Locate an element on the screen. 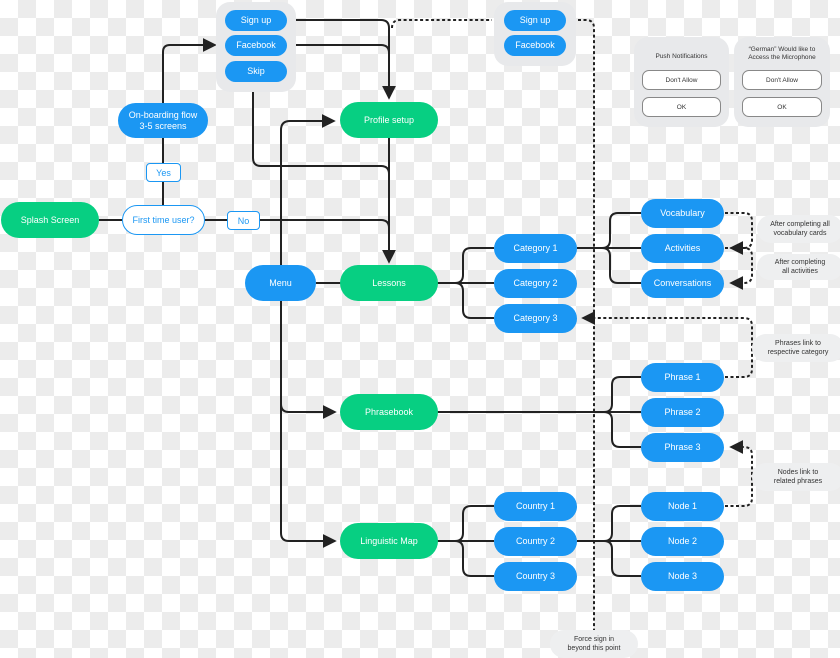  line-menu-phrasebook is located at coordinates (308, 411).